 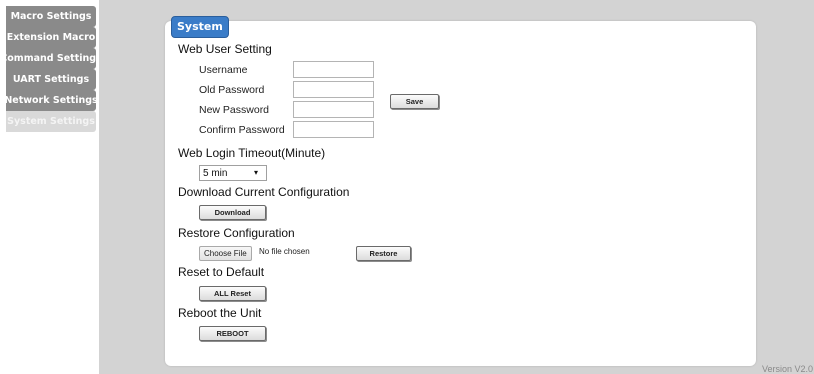 I want to click on sidebar-item-network-settings: Network Settings, so click(x=51, y=100).